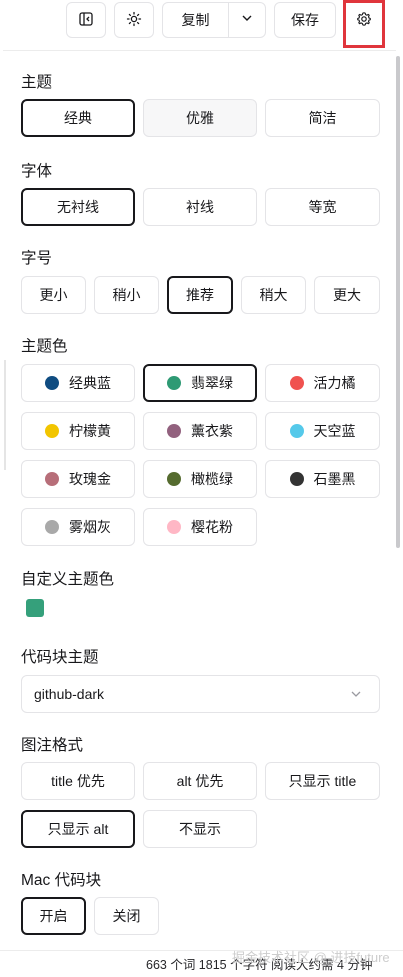 The width and height of the screenshot is (403, 977). Describe the element at coordinates (78, 118) in the screenshot. I see `theme-option-classic: 经典` at that location.